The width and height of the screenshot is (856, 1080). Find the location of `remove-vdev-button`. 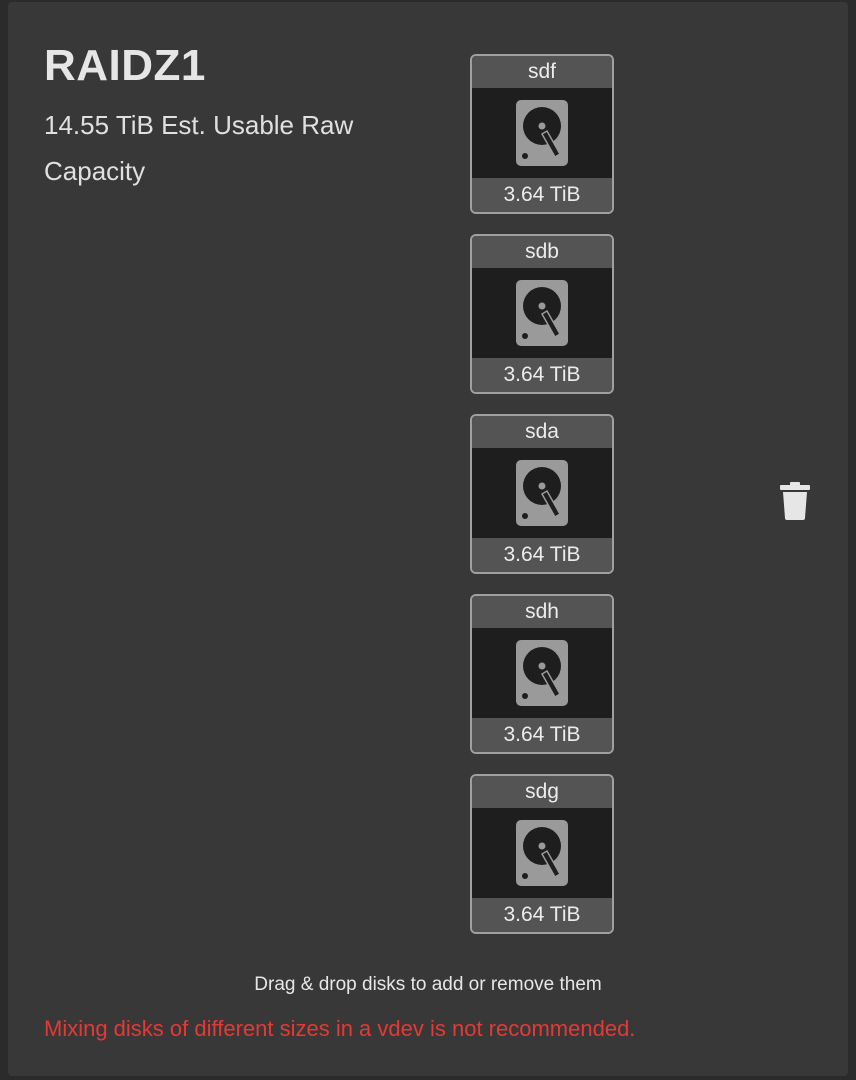

remove-vdev-button is located at coordinates (795, 501).